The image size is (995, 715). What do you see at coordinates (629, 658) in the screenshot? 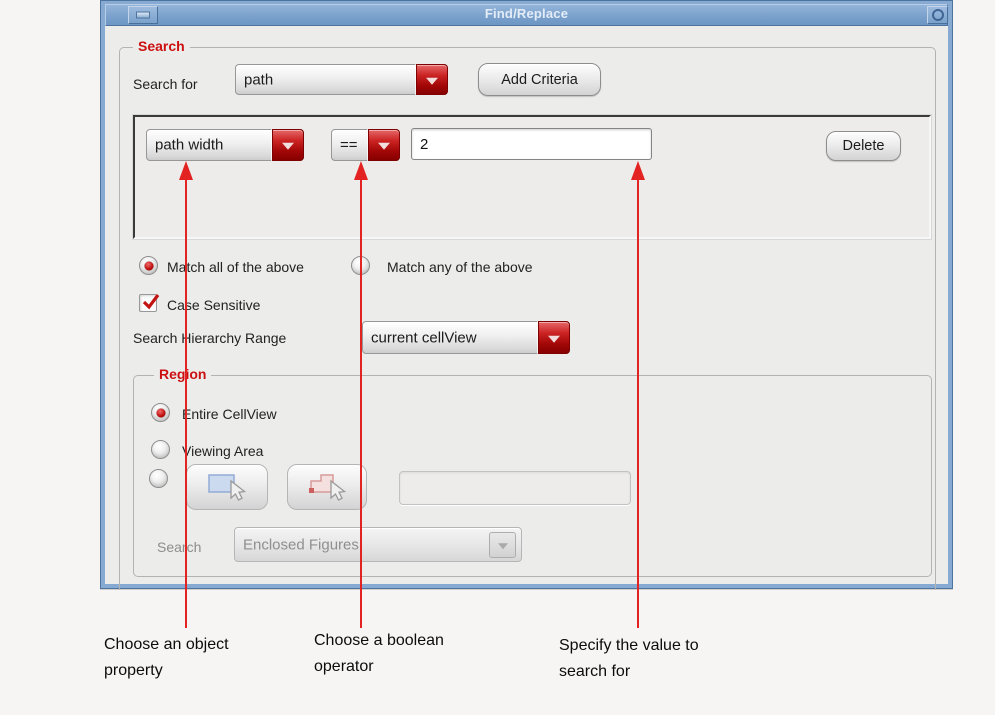
I see `caption-specify-value: Specify the value to search for` at bounding box center [629, 658].